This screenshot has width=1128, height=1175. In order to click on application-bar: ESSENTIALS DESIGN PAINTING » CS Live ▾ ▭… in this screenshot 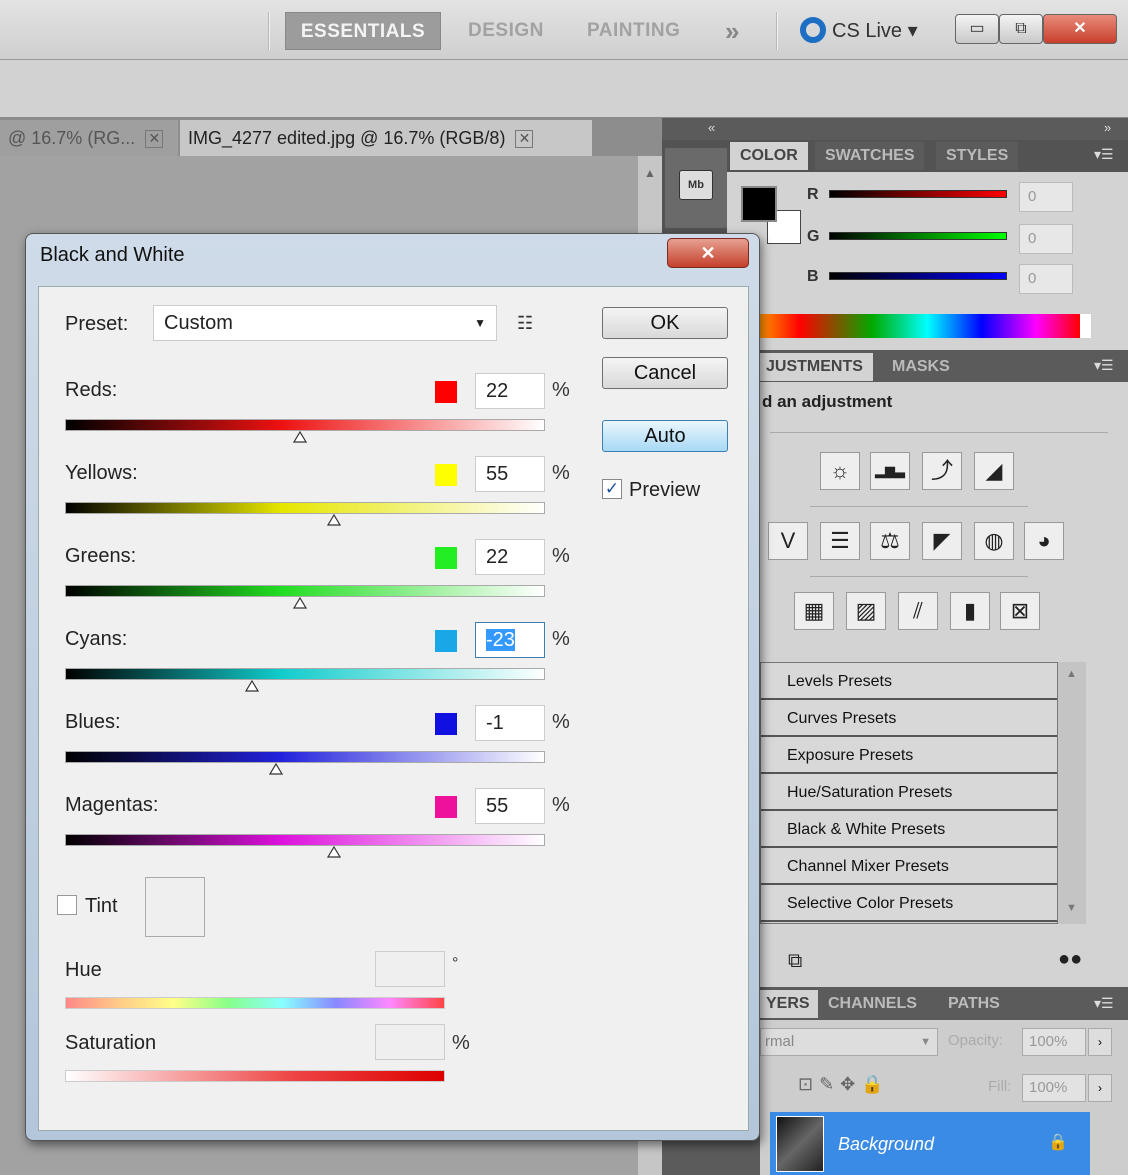, I will do `click(564, 30)`.